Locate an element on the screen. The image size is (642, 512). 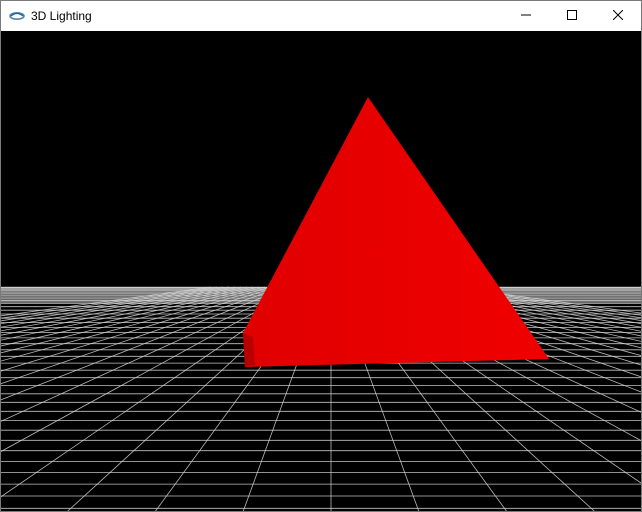
close-button is located at coordinates (618, 16).